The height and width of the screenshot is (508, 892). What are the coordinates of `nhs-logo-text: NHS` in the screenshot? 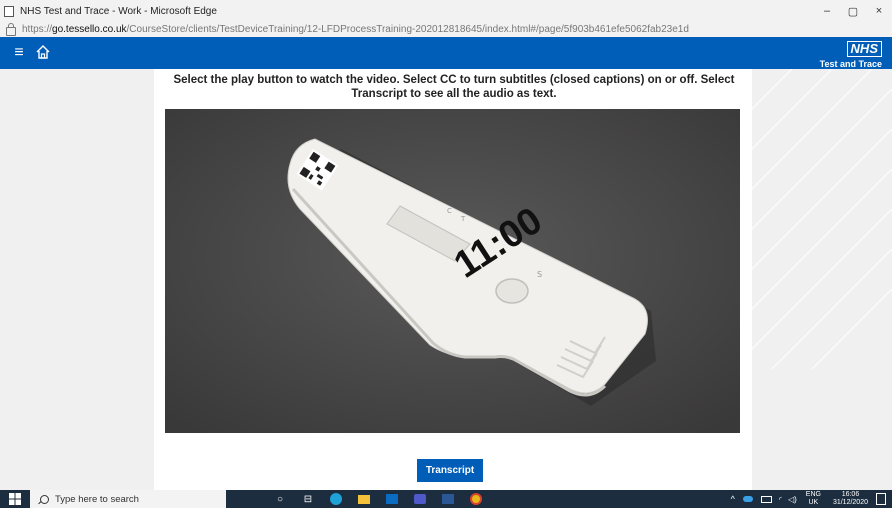 It's located at (864, 49).